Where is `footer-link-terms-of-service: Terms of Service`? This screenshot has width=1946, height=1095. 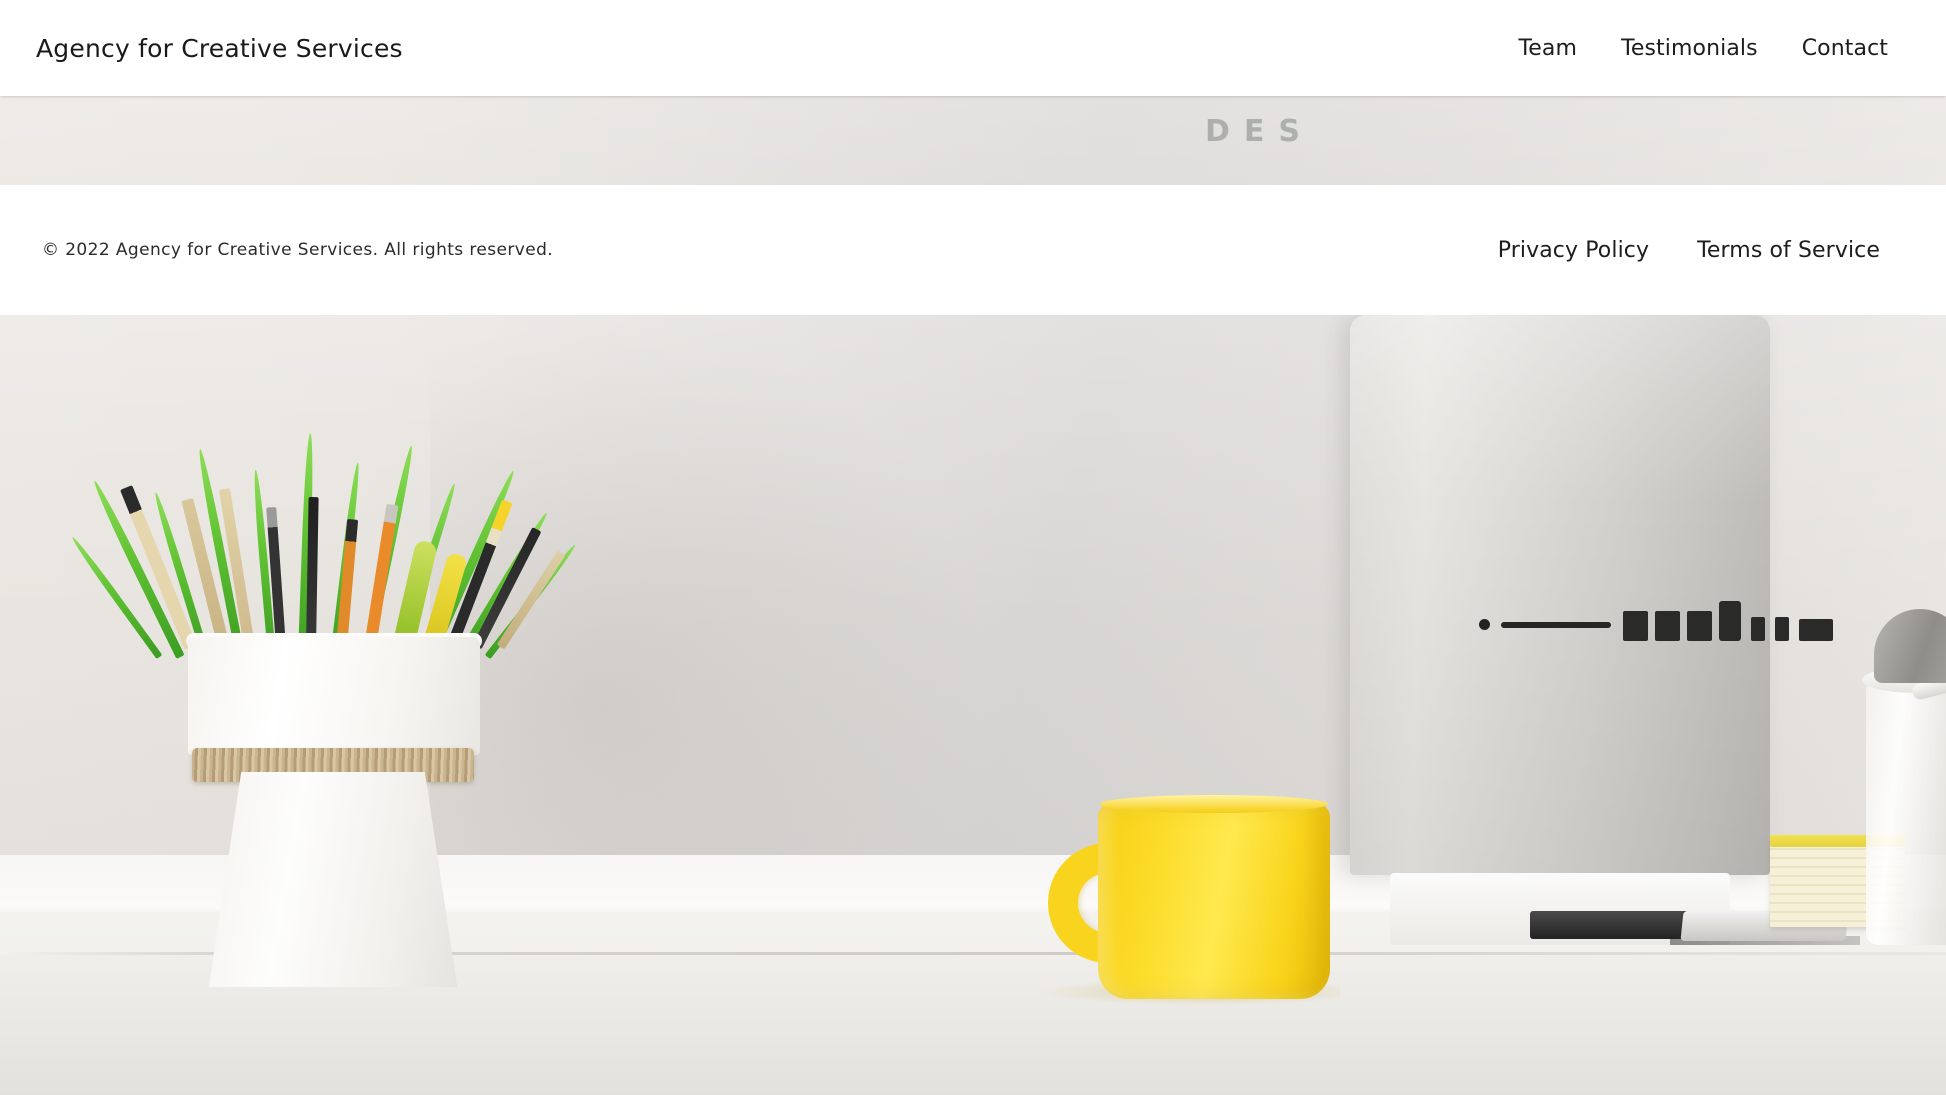
footer-link-terms-of-service: Terms of Service is located at coordinates (1788, 250).